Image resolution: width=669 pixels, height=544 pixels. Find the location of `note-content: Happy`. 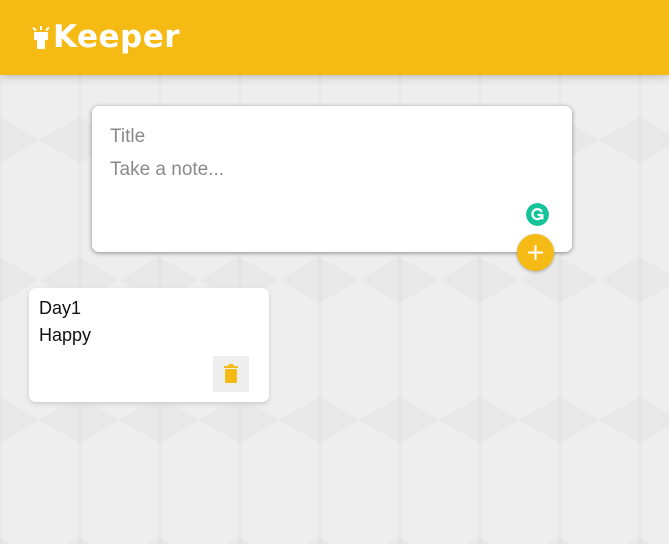

note-content: Happy is located at coordinates (65, 335).